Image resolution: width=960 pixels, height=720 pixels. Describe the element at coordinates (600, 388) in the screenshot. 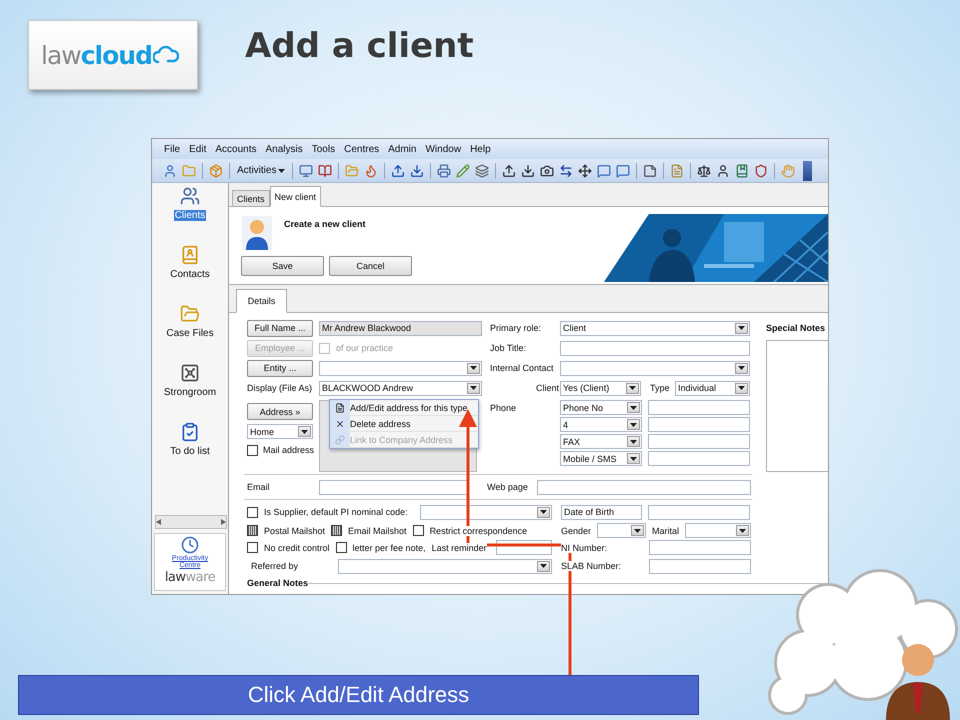

I see `dropdown-field: Yes (Client)` at that location.